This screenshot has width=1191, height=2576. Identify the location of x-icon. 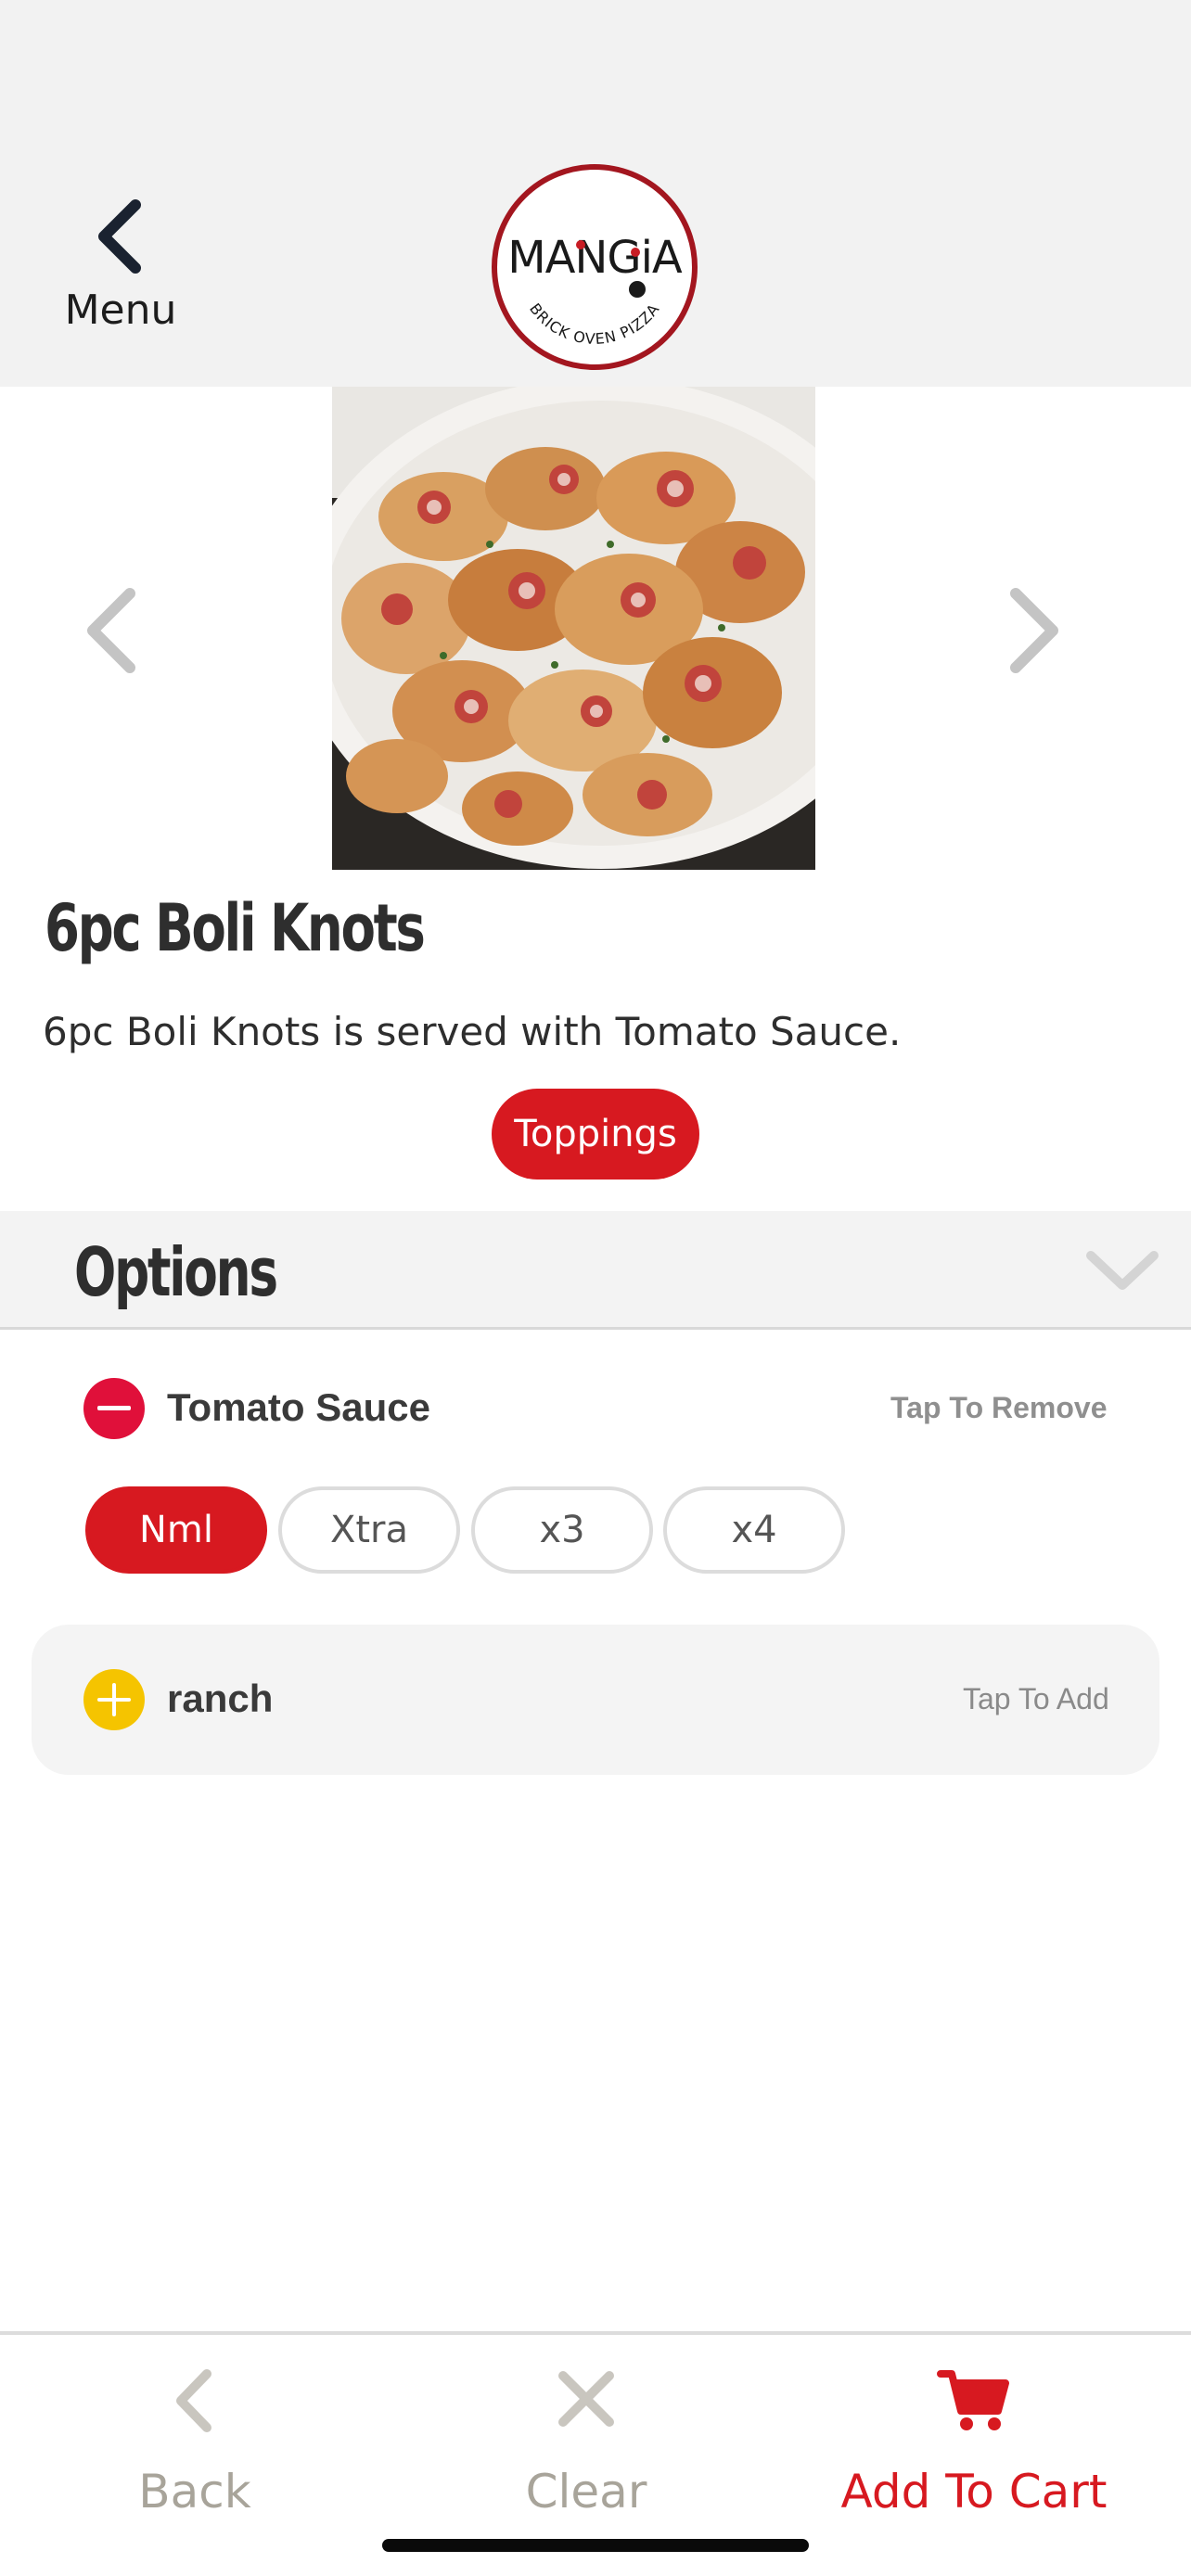
(586, 2399).